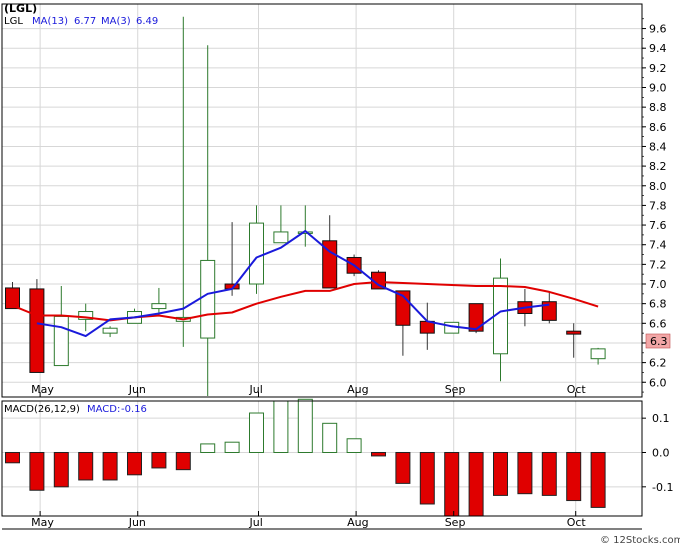  What do you see at coordinates (658, 264) in the screenshot?
I see `price-tick-label: 7.2` at bounding box center [658, 264].